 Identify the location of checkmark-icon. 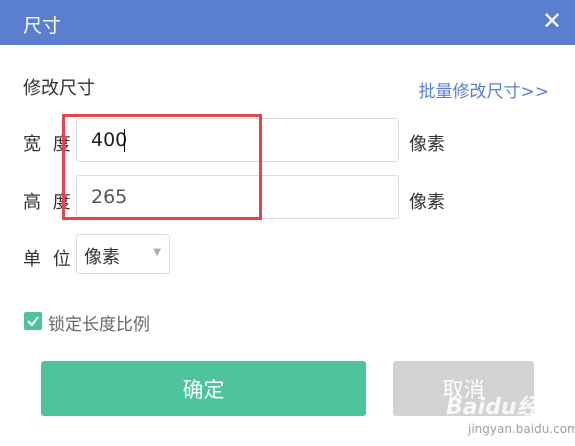
(33, 321).